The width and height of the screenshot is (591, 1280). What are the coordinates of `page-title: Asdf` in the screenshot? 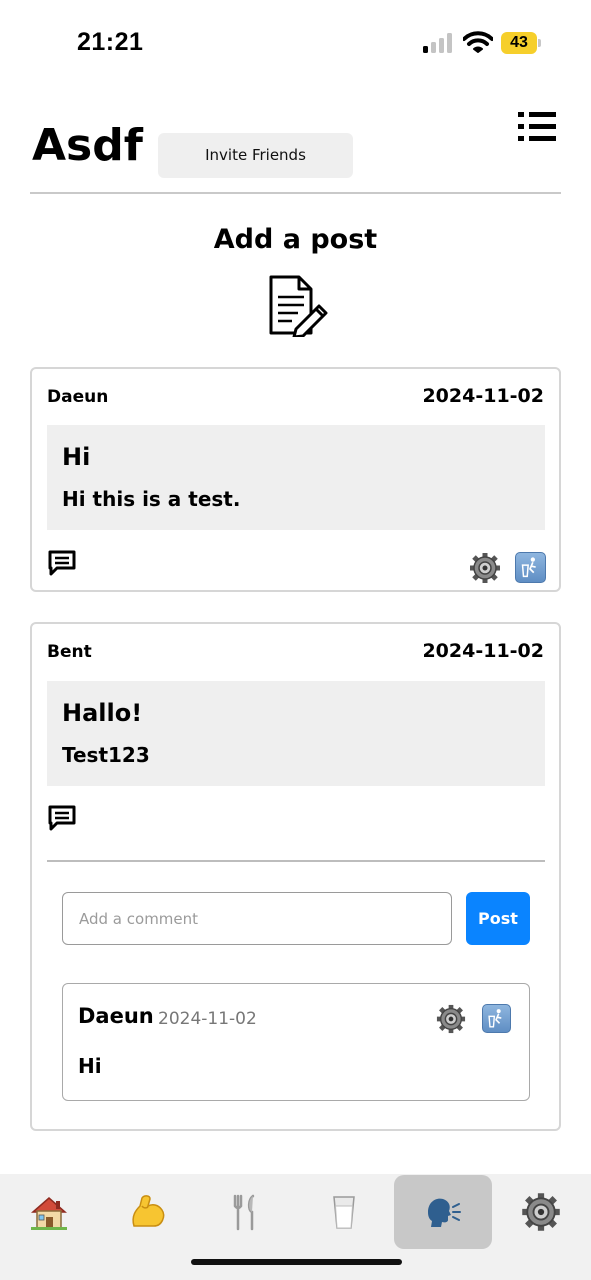 It's located at (87, 145).